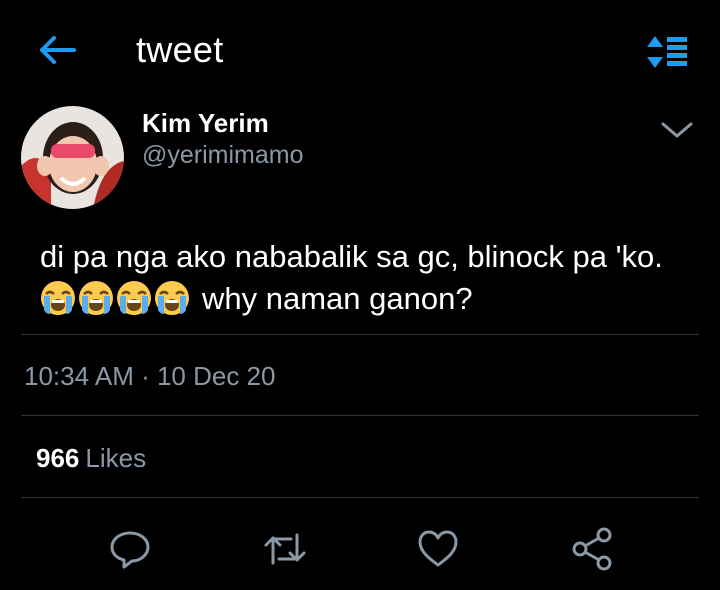  I want to click on action-bar, so click(360, 548).